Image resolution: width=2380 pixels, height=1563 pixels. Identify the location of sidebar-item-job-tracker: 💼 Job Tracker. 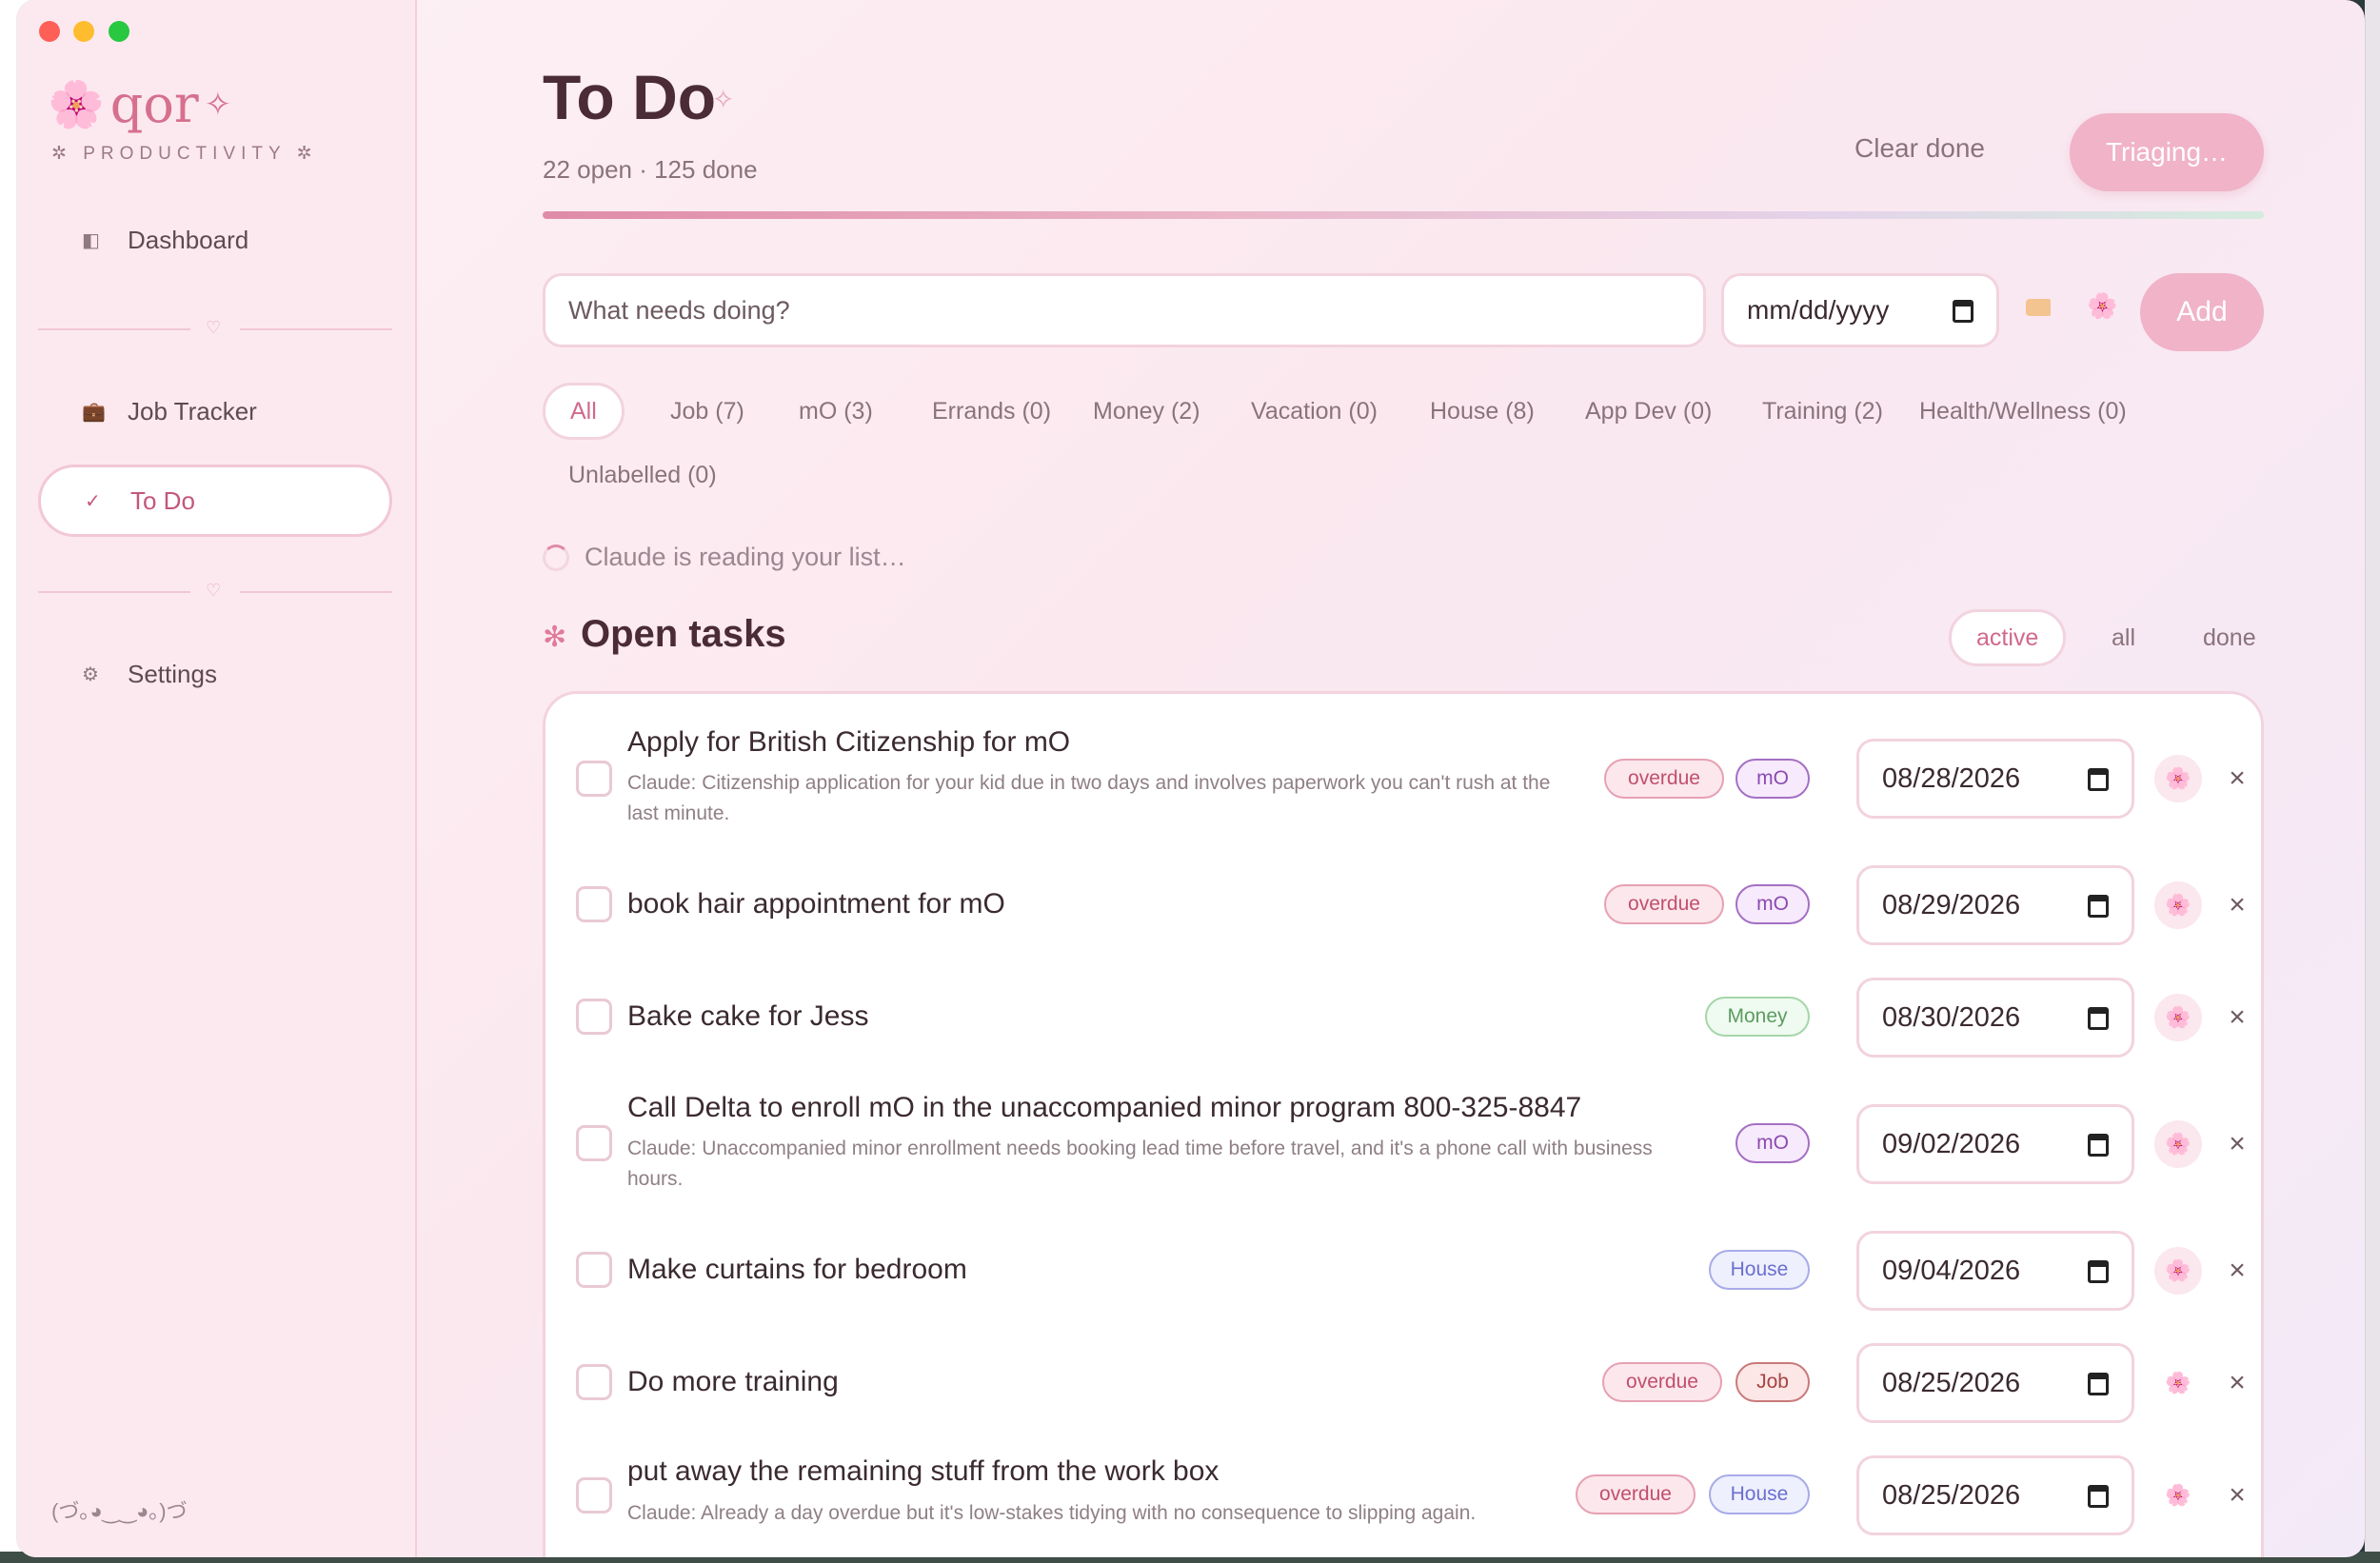
(215, 411).